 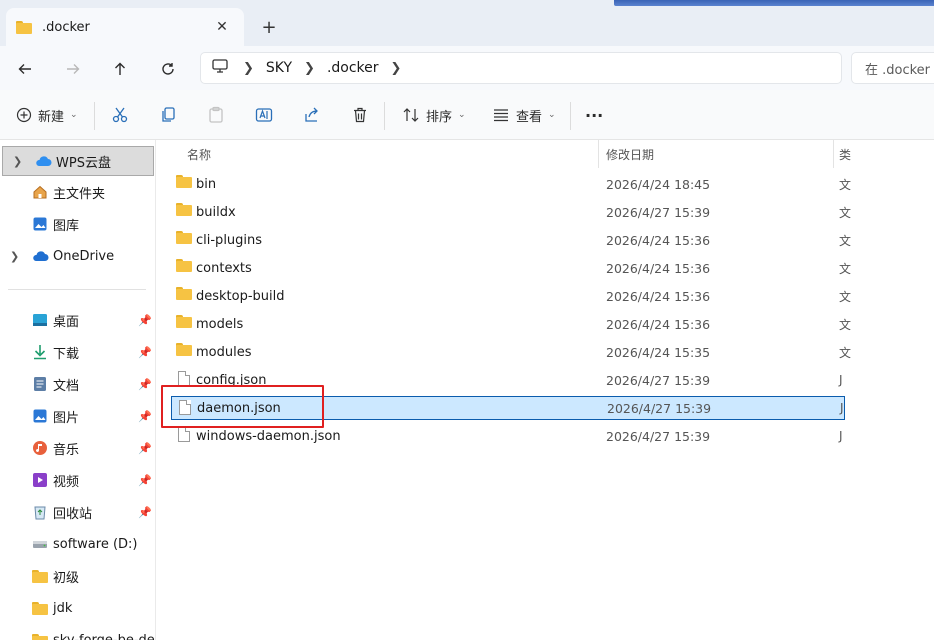 I want to click on view-icon, so click(x=501, y=115).